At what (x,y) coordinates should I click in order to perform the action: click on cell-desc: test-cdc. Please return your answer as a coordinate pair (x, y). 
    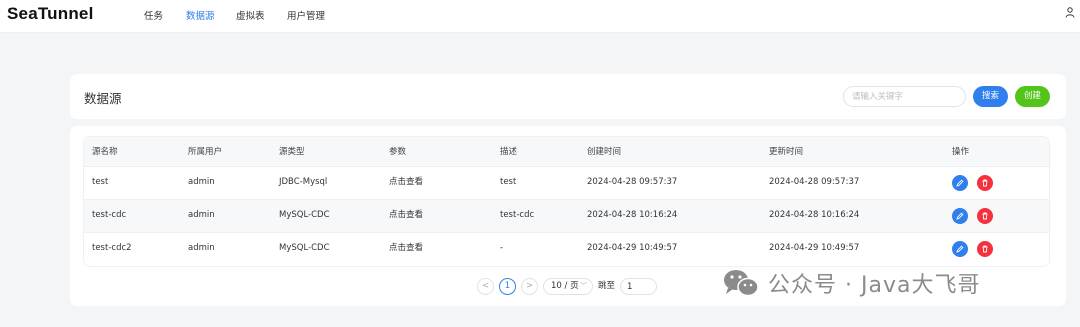
    Looking at the image, I should click on (517, 215).